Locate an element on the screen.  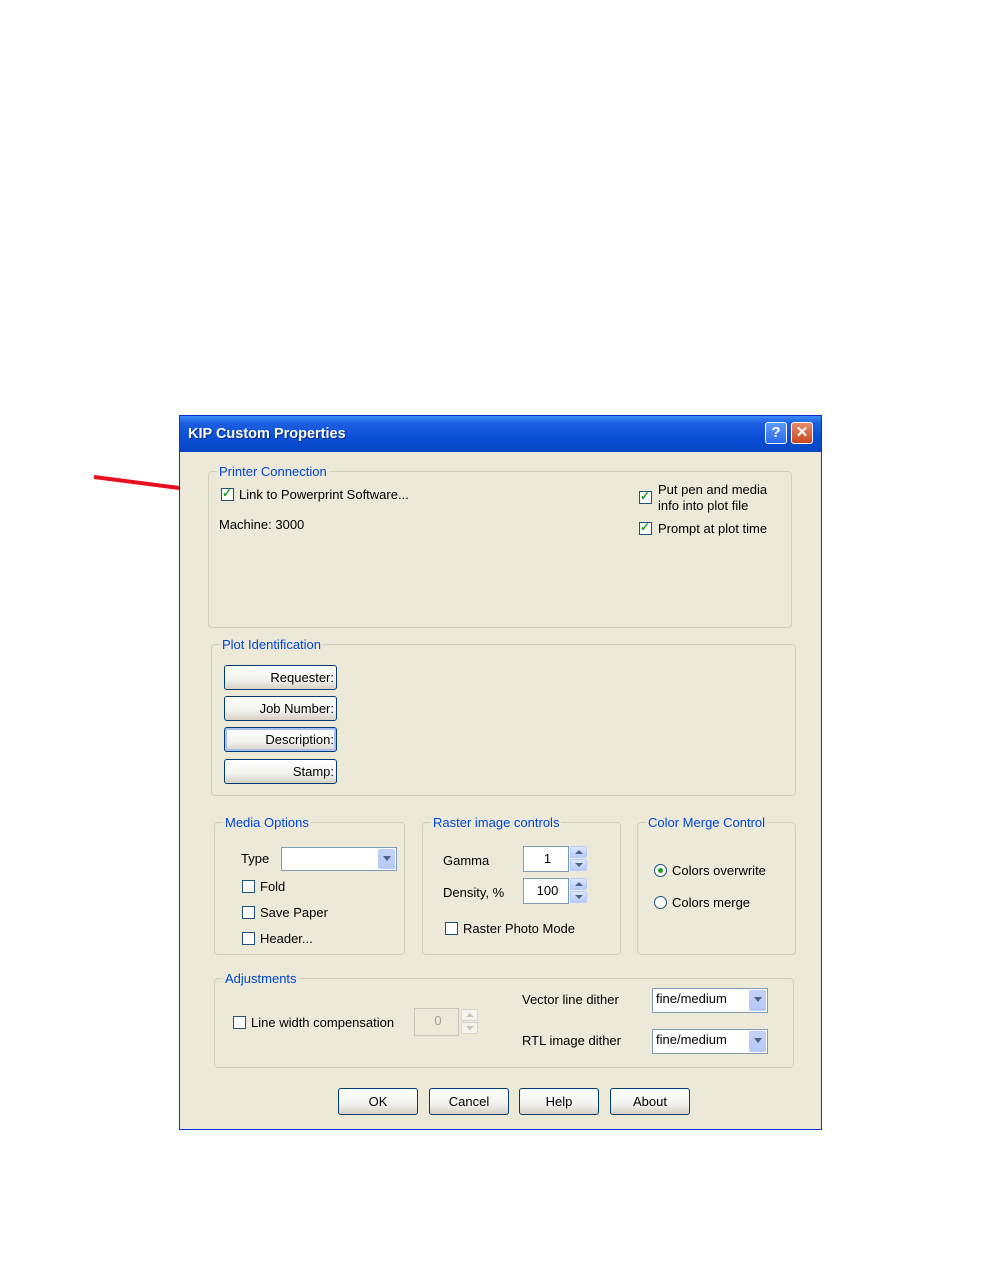
ok-button: OK is located at coordinates (378, 1101).